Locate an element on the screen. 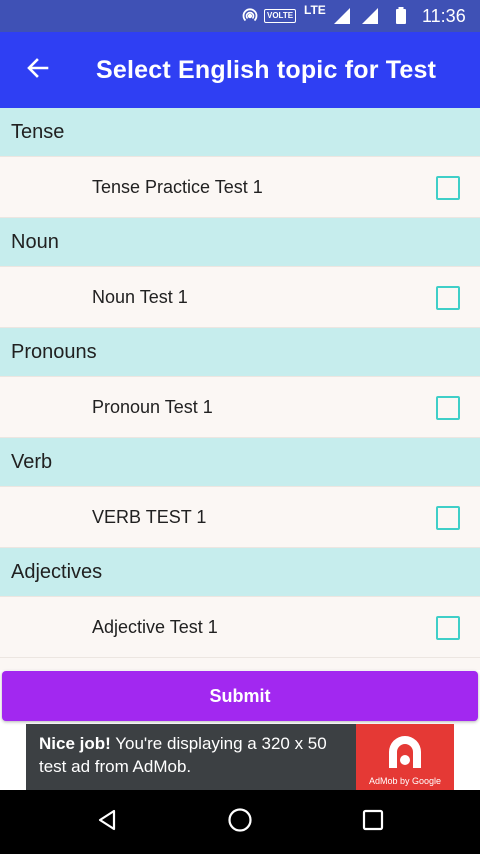  admob-logo: AdMob by Google is located at coordinates (405, 757).